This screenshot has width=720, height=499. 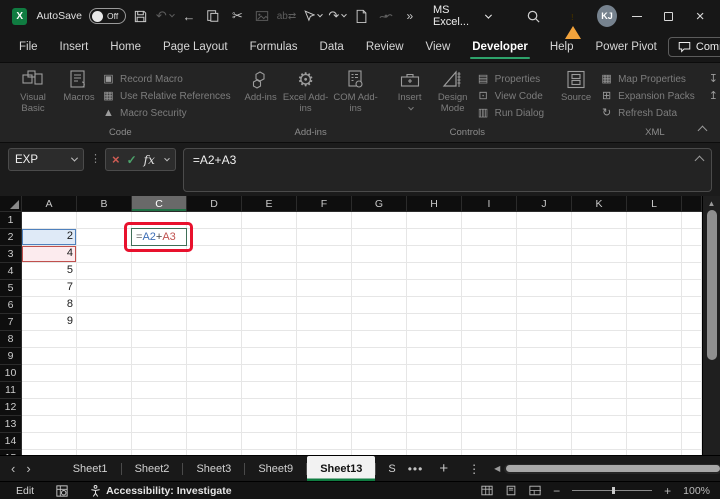 I want to click on cell-C15, so click(x=159, y=452).